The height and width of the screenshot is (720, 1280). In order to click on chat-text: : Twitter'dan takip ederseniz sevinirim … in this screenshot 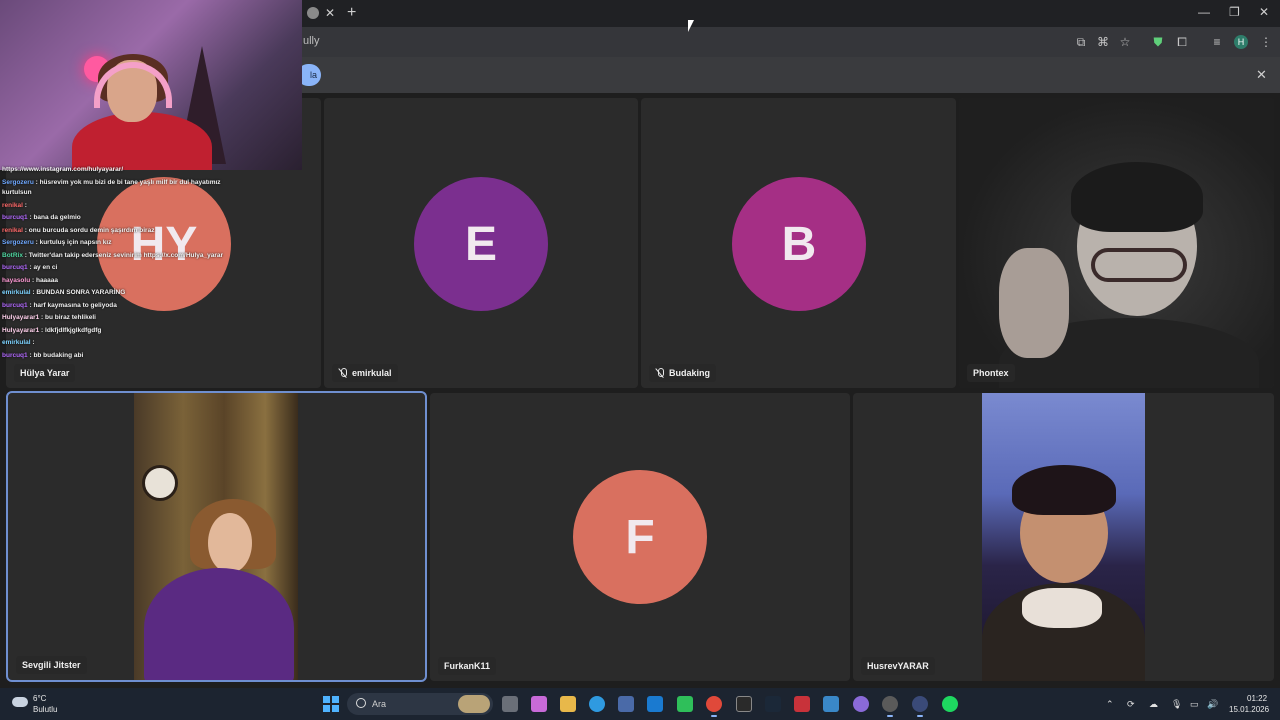, I will do `click(124, 255)`.